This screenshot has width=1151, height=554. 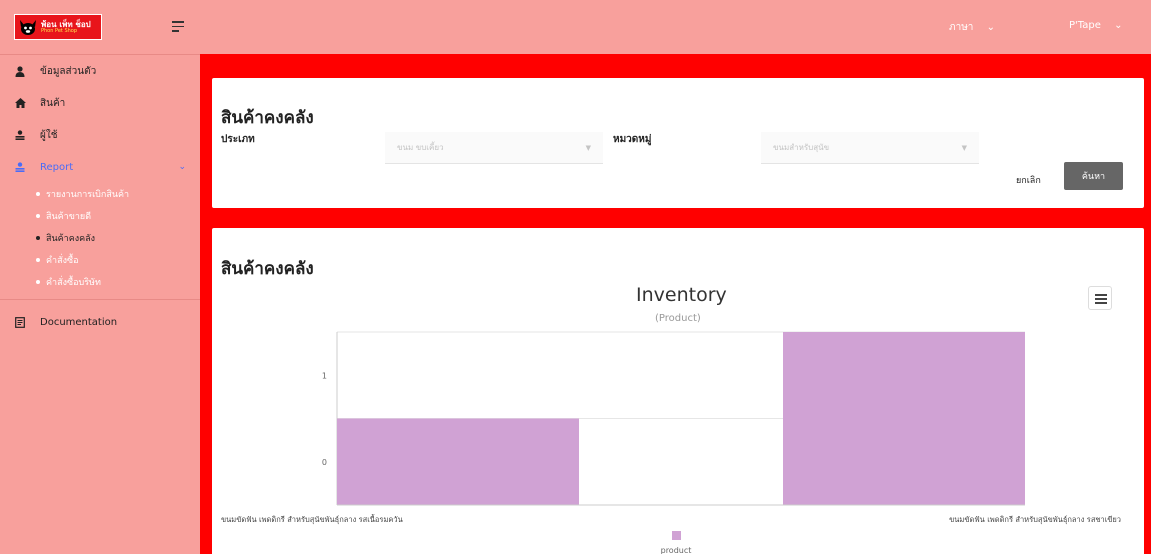 I want to click on sidebar-item-documentation: Documentation, so click(x=100, y=322).